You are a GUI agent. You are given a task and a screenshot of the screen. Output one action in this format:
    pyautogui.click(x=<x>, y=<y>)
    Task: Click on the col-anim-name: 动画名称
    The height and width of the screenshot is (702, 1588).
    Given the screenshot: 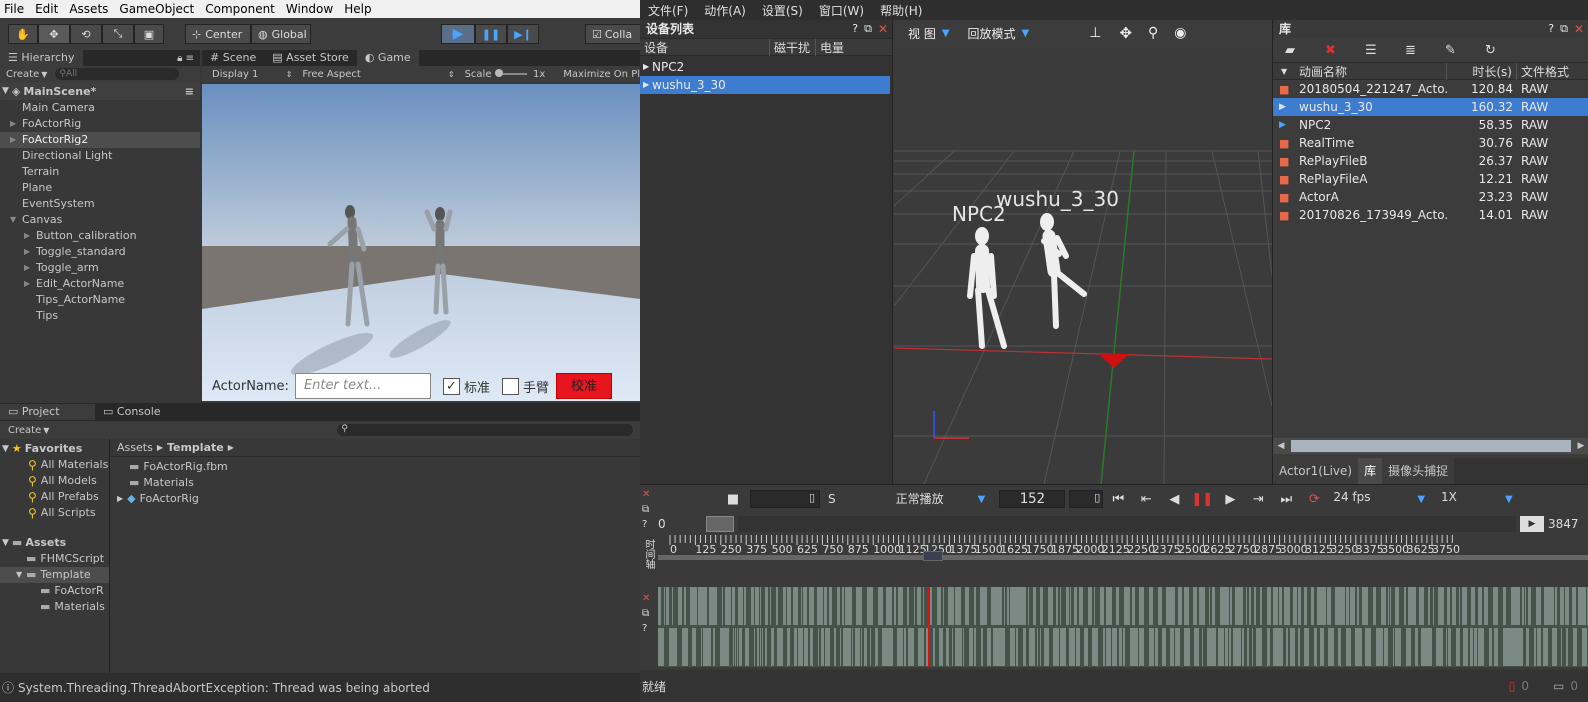 What is the action you would take?
    pyautogui.click(x=1371, y=71)
    